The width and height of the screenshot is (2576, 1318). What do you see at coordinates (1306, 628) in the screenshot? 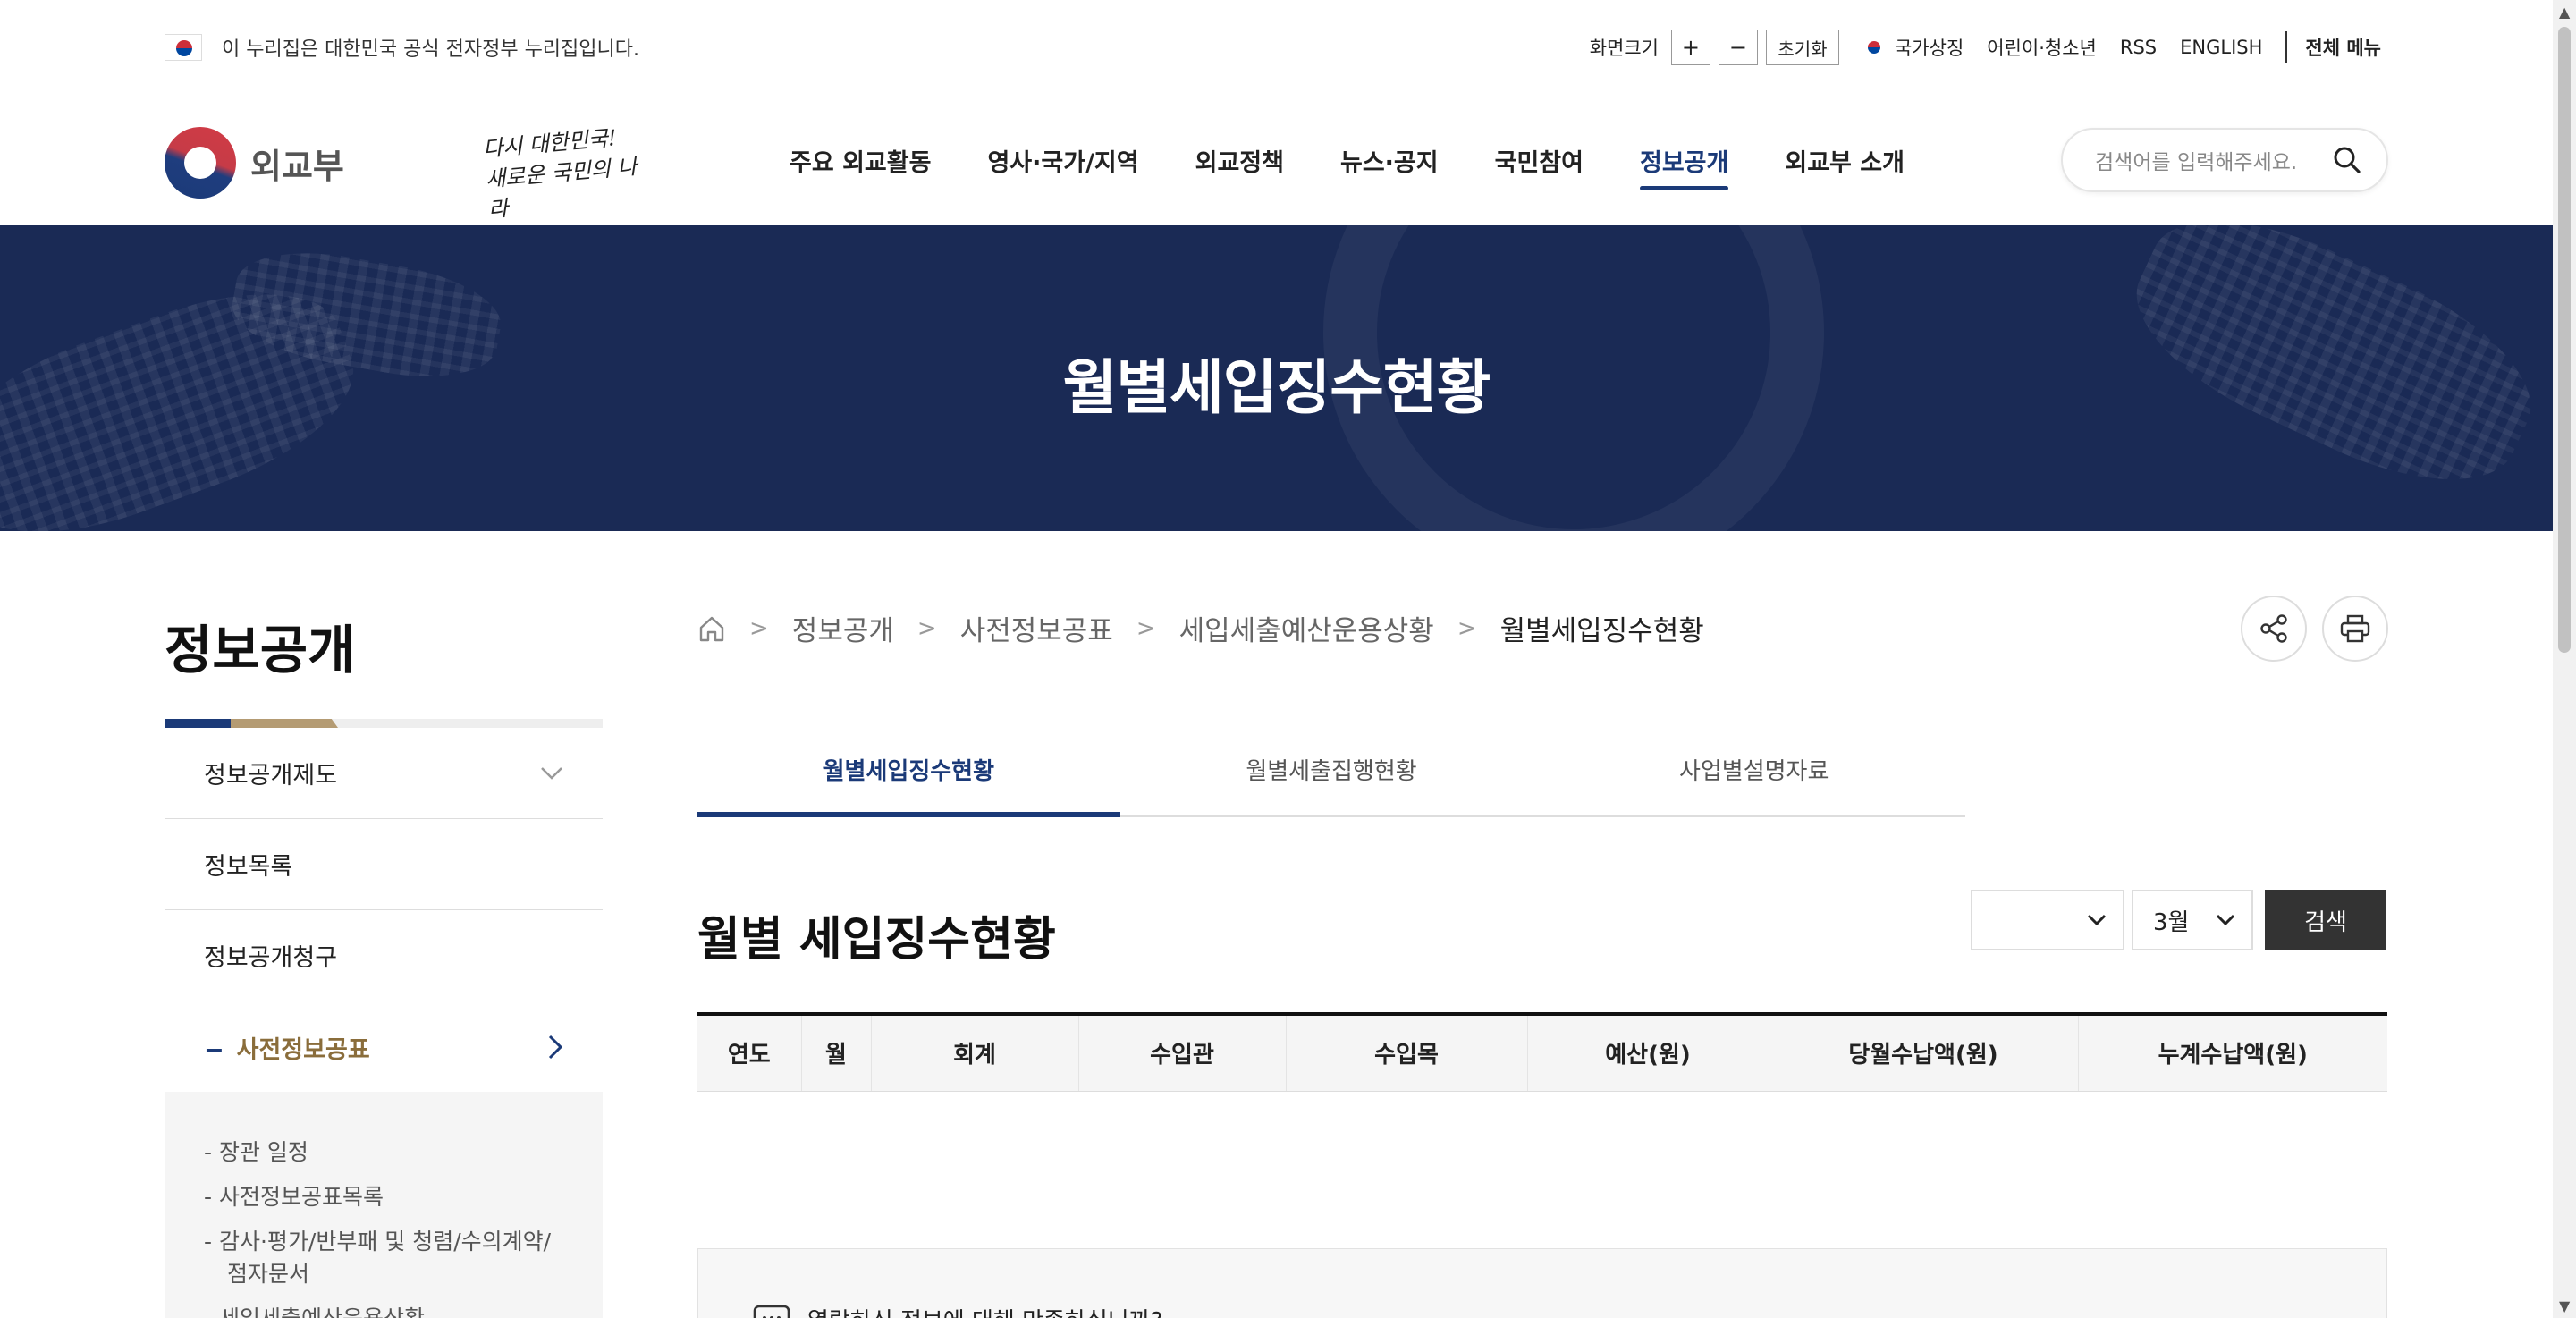
I see `breadcrumb-item: 세입세출예산운용상황` at bounding box center [1306, 628].